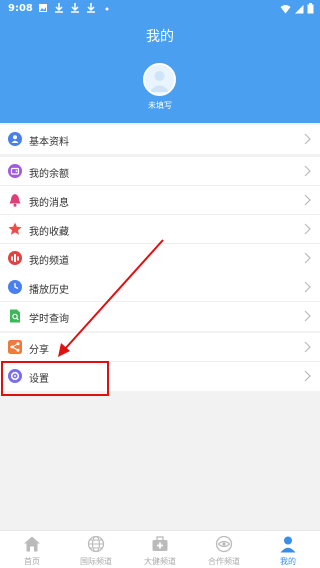 This screenshot has width=320, height=568. Describe the element at coordinates (160, 171) in the screenshot. I see `menu-item-balance: 我的余额` at that location.